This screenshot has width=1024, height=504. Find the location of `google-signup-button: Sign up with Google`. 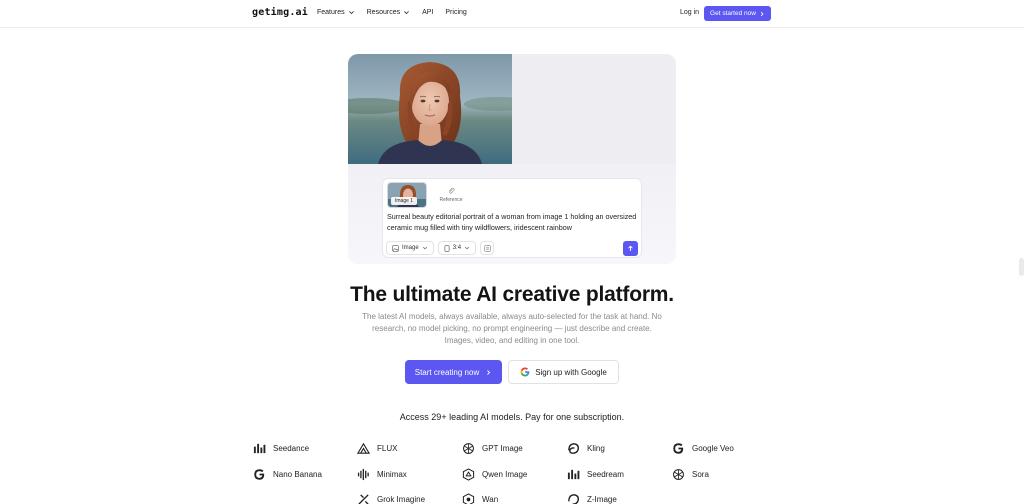

google-signup-button: Sign up with Google is located at coordinates (563, 372).